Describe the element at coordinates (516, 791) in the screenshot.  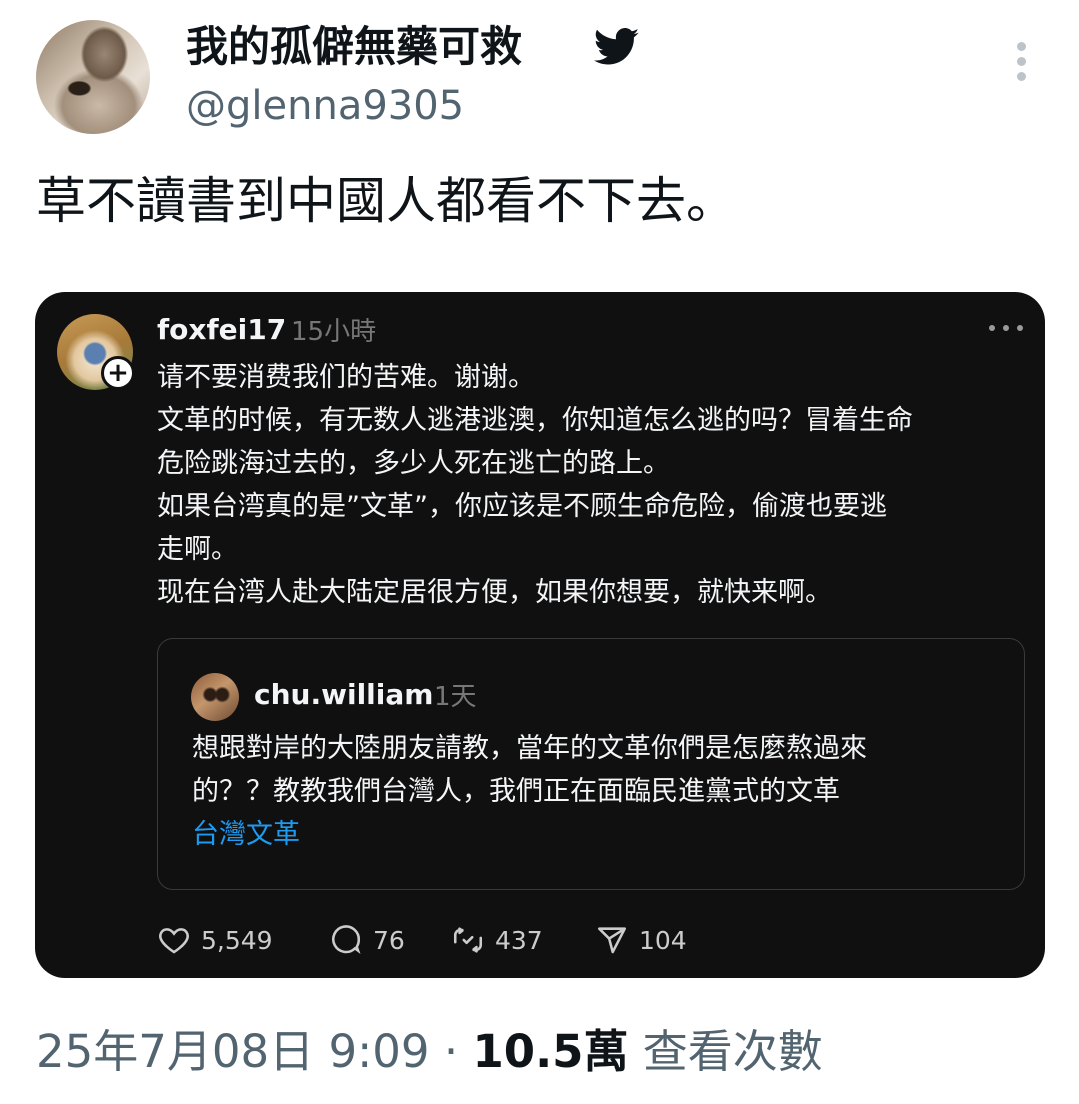
I see `quoted-line: 的？？教教我們台灣人，我們正在面臨民進黨式的文革` at that location.